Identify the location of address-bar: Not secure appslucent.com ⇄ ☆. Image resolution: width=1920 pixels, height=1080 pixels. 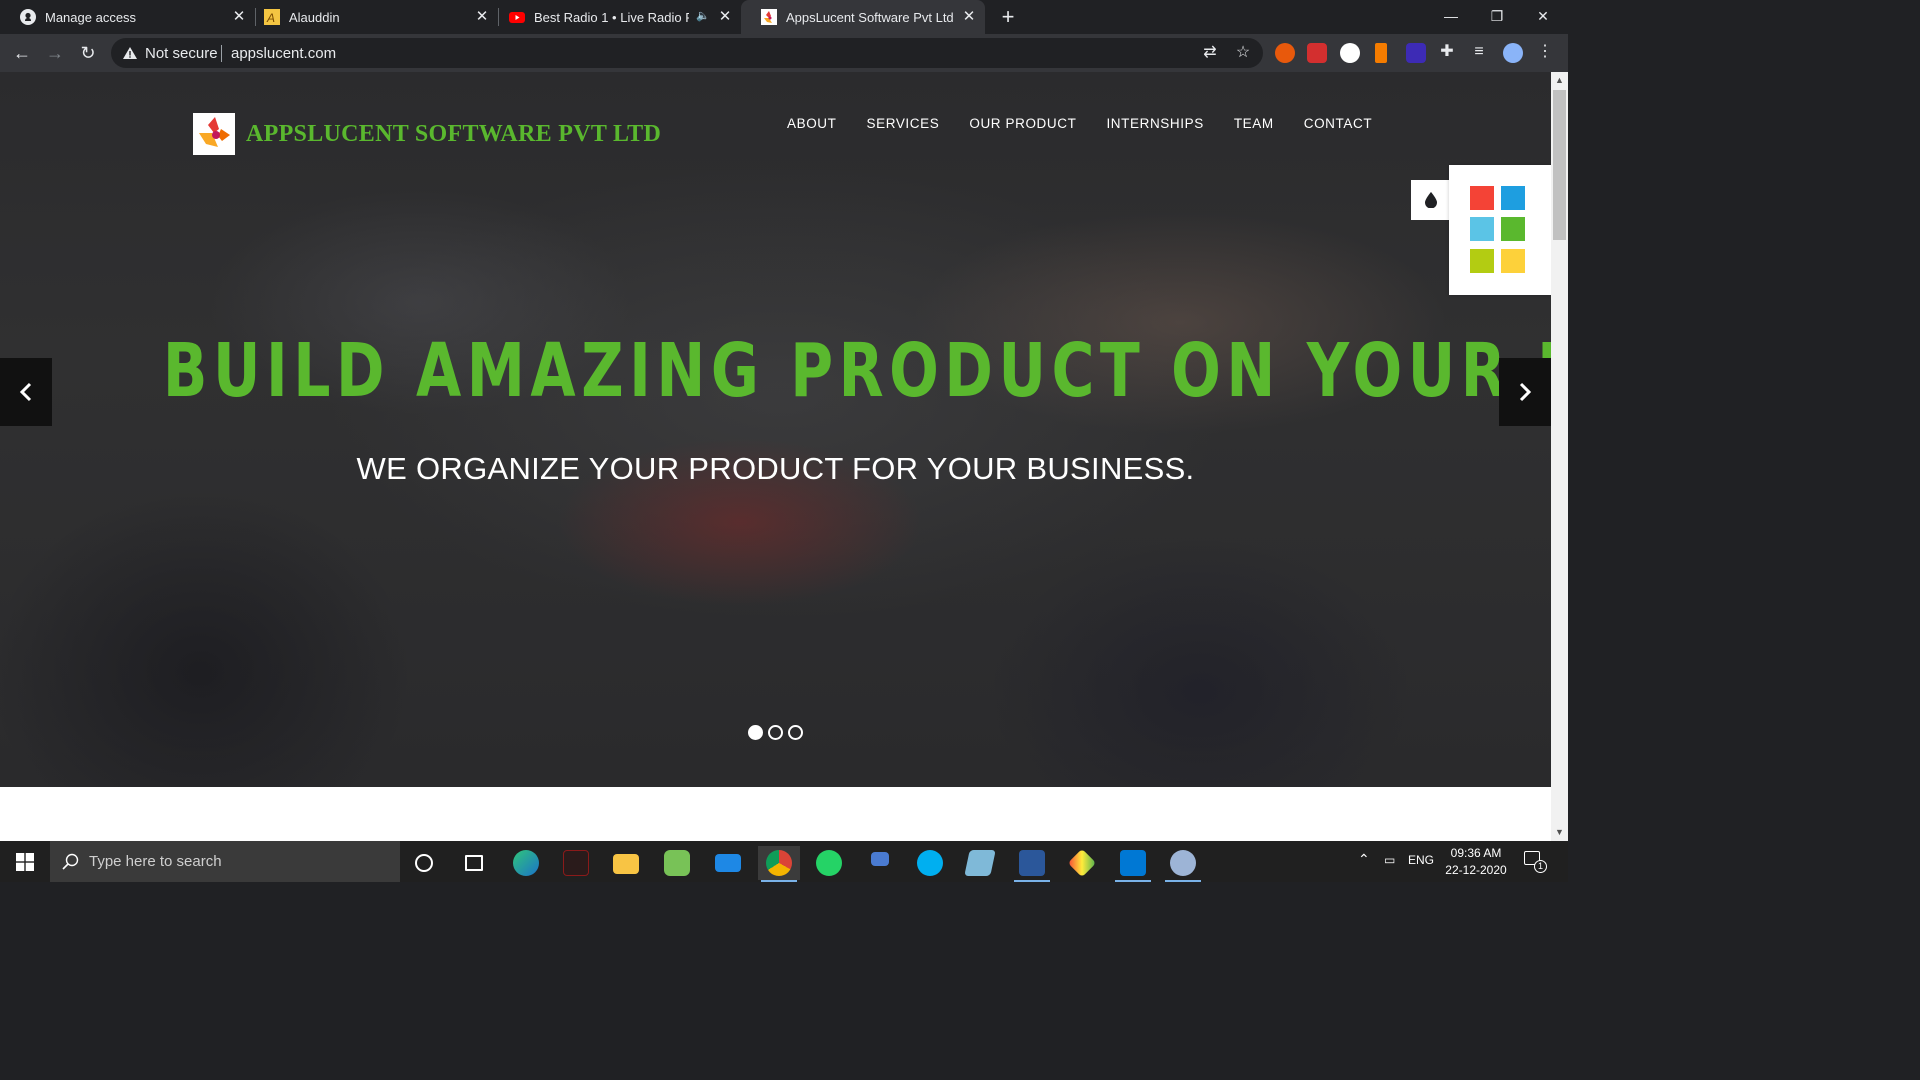
(687, 53).